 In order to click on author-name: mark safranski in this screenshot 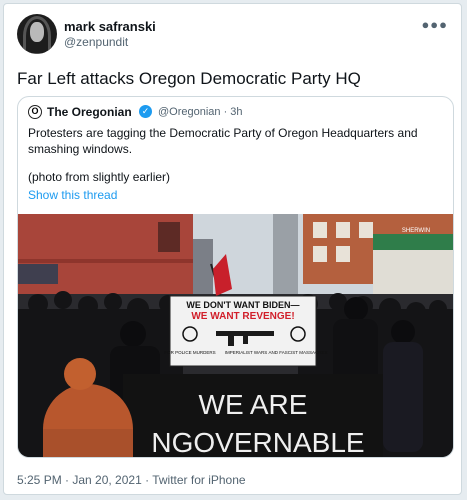, I will do `click(110, 26)`.